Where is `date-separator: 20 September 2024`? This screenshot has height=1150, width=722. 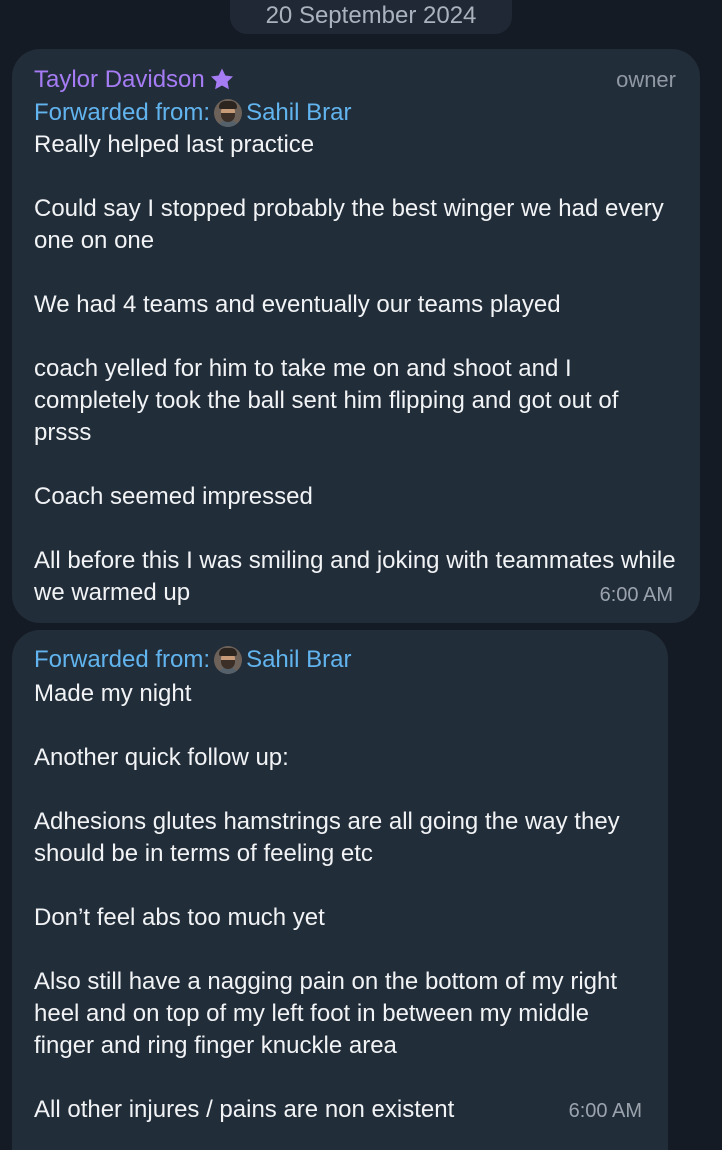
date-separator: 20 September 2024 is located at coordinates (371, 17).